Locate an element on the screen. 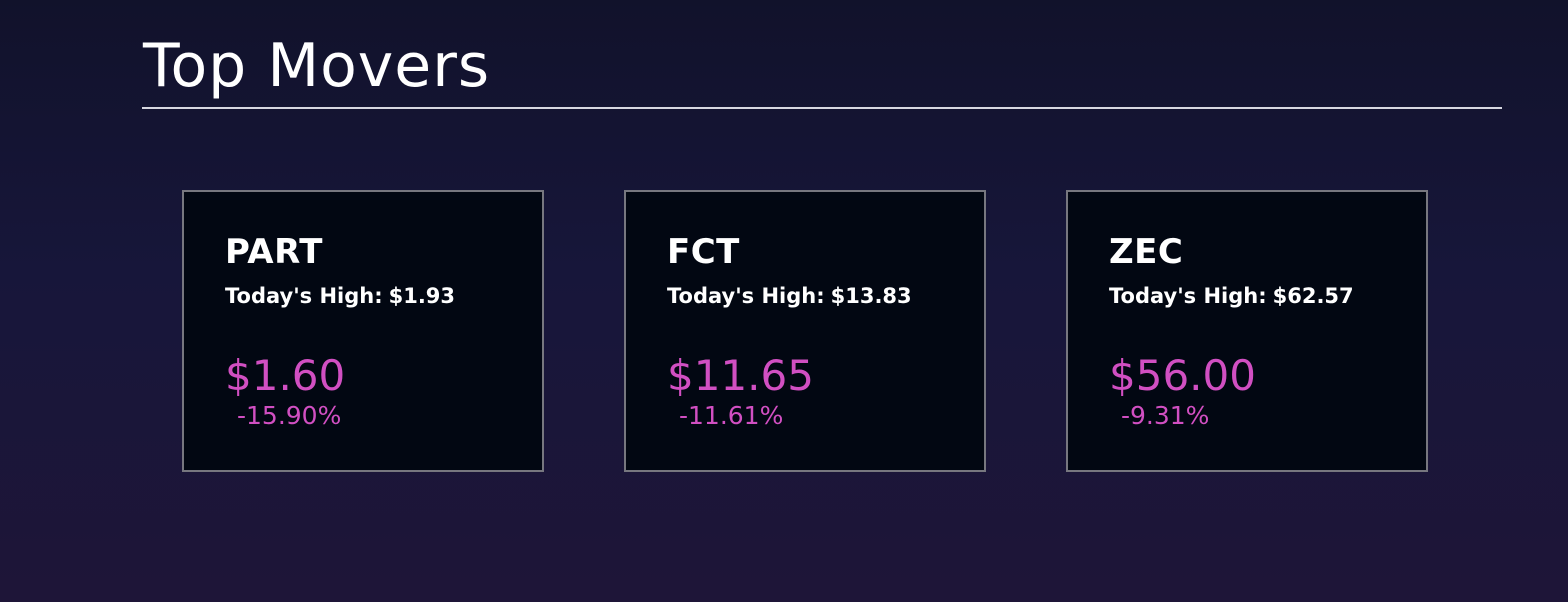 The height and width of the screenshot is (602, 1568). mover-price: $11.65 is located at coordinates (740, 375).